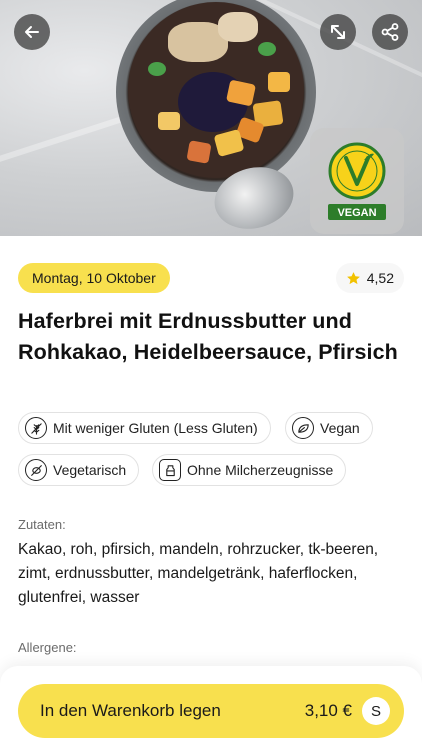  I want to click on vegan-label-badge: VEGAN, so click(357, 181).